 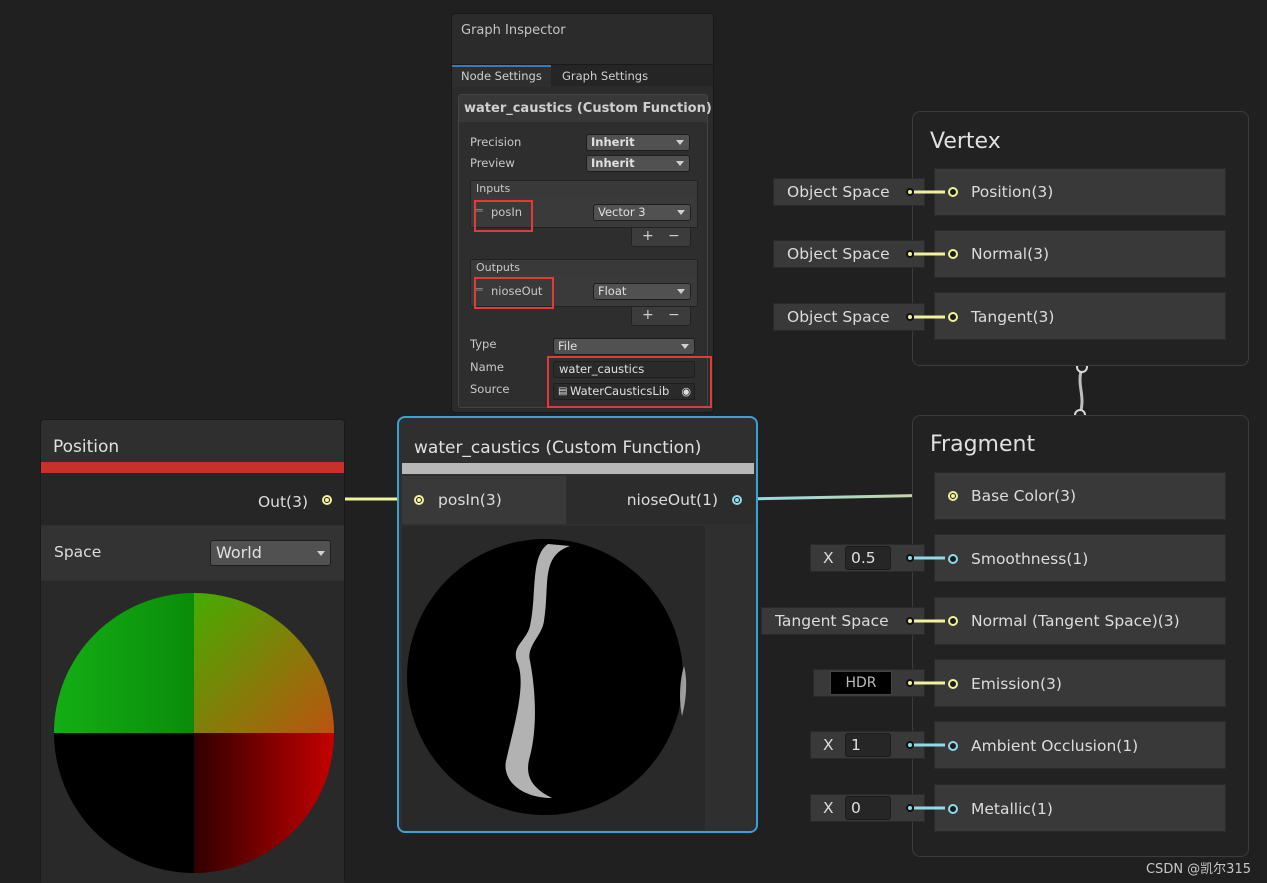 I want to click on smoothness-inline-port, so click(x=910, y=558).